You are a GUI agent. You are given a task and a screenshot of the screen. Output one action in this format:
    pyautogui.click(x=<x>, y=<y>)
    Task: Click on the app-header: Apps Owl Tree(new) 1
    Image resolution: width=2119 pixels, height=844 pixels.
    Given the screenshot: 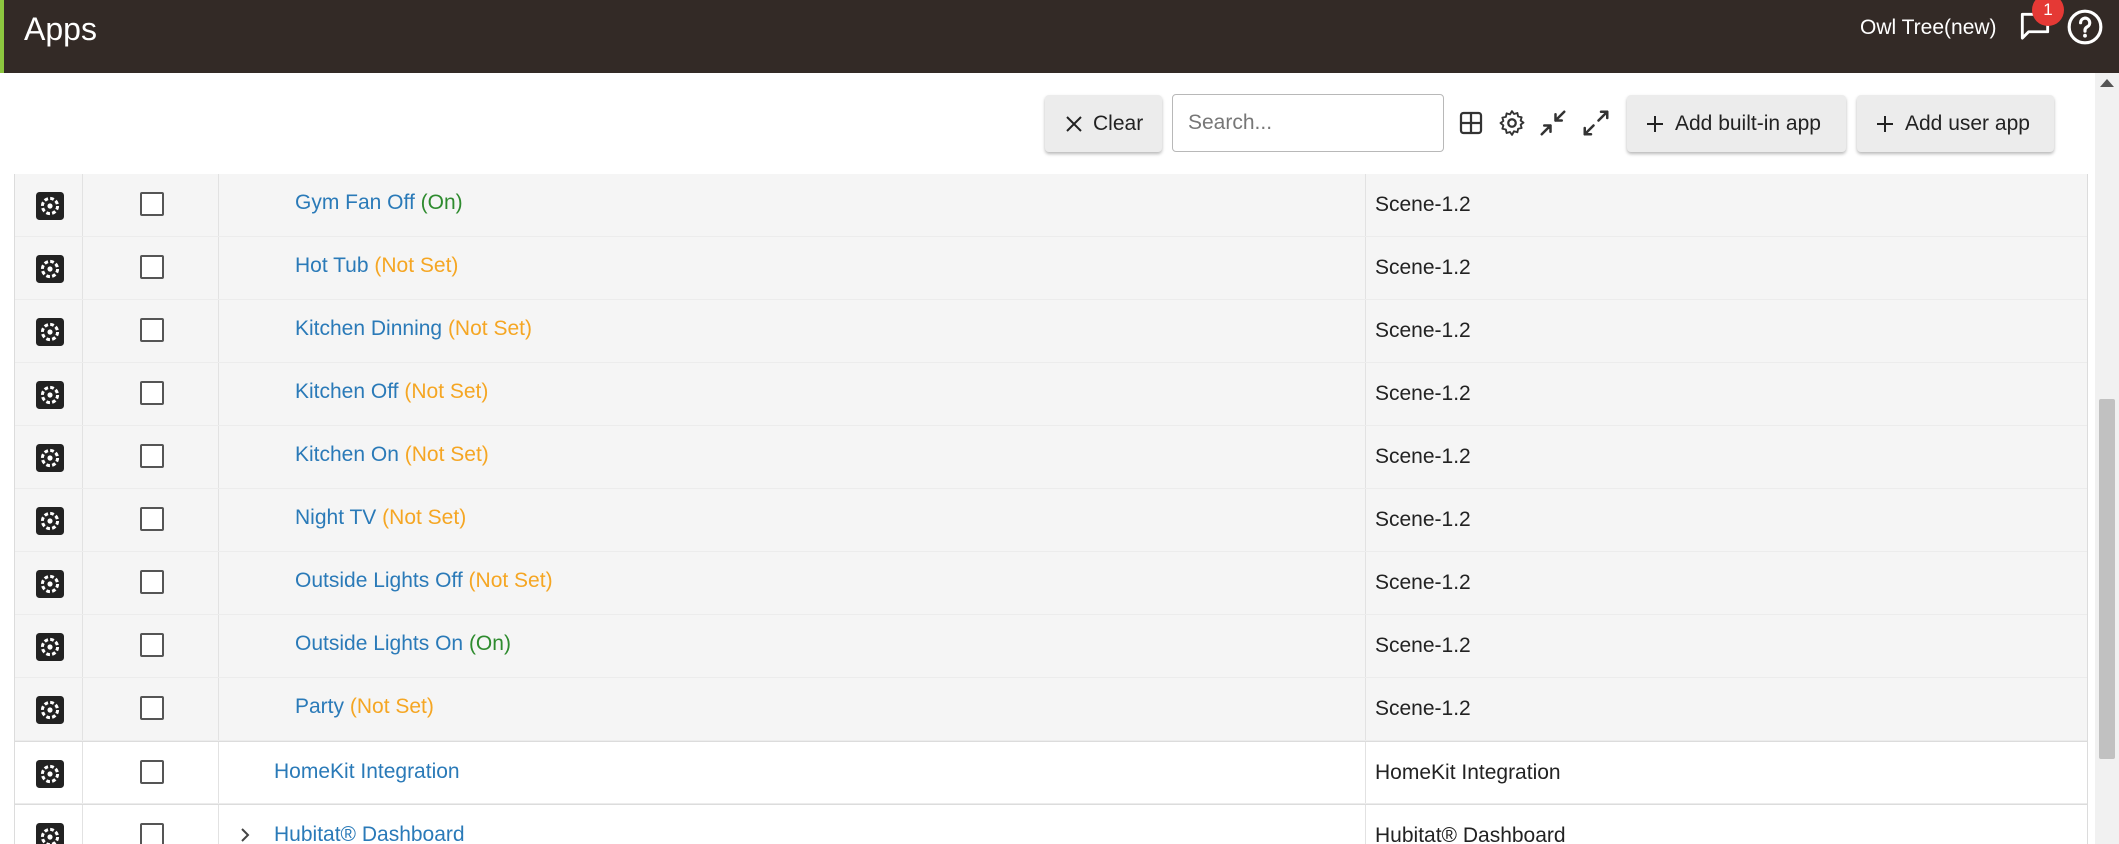 What is the action you would take?
    pyautogui.click(x=1059, y=36)
    